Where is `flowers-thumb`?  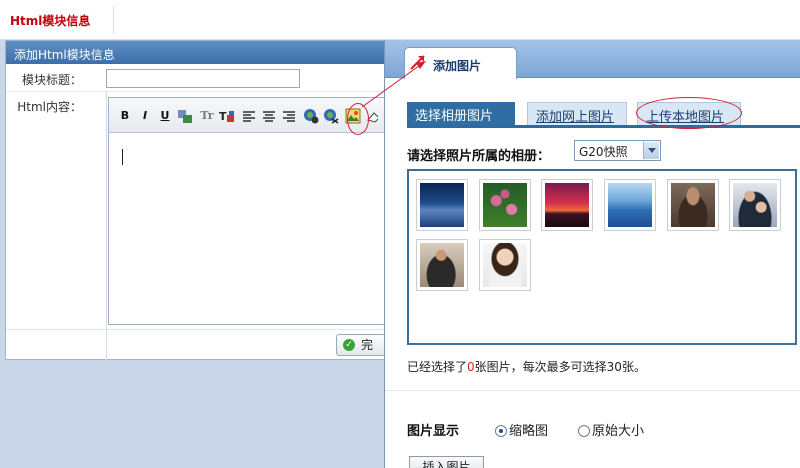 flowers-thumb is located at coordinates (505, 205).